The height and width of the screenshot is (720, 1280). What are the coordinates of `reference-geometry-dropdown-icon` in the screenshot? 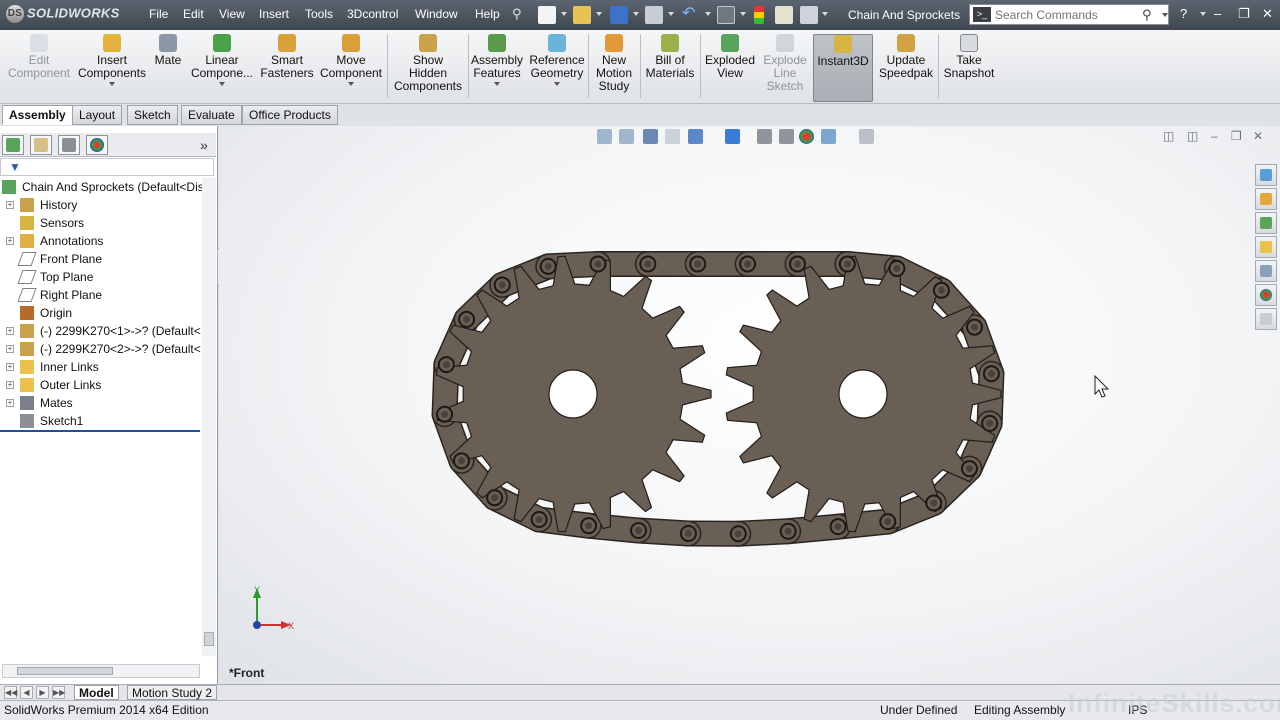 It's located at (557, 84).